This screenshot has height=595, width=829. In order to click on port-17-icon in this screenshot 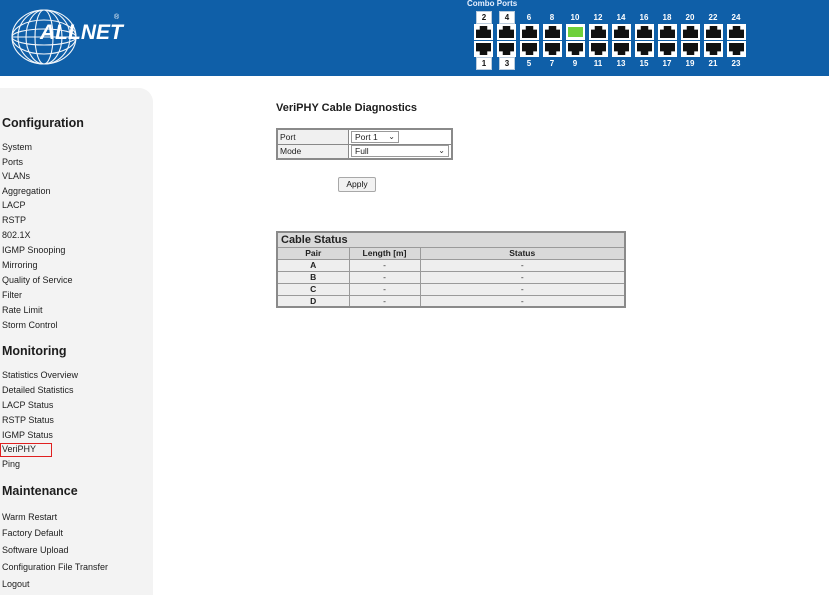, I will do `click(667, 49)`.